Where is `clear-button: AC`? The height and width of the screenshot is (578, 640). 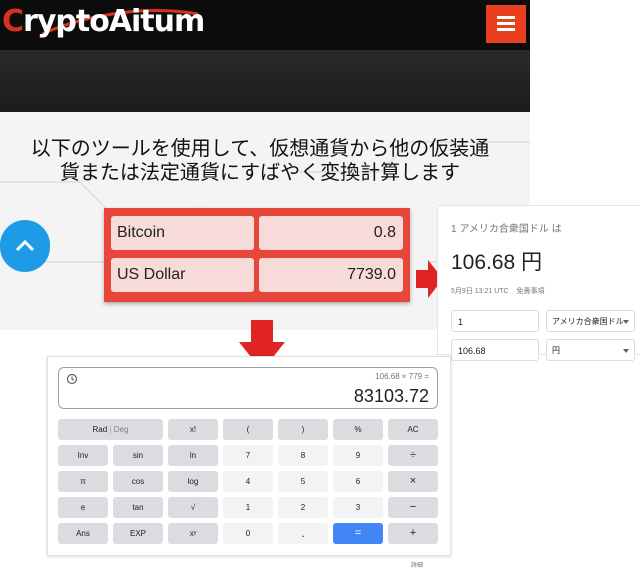 clear-button: AC is located at coordinates (413, 429).